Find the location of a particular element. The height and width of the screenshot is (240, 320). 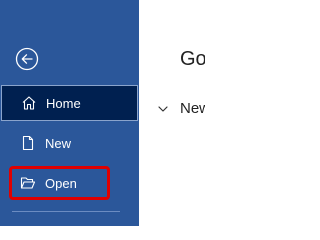

sidebar-divider is located at coordinates (66, 211).